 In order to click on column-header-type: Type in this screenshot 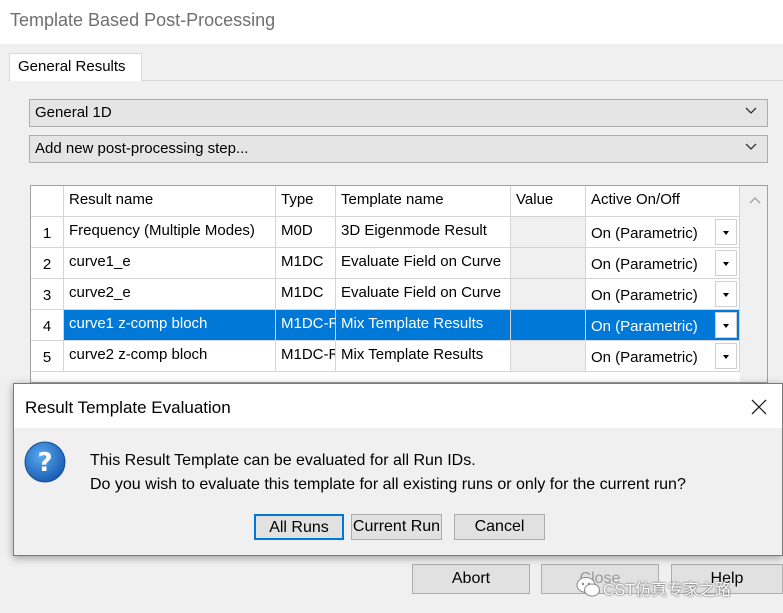, I will do `click(306, 201)`.